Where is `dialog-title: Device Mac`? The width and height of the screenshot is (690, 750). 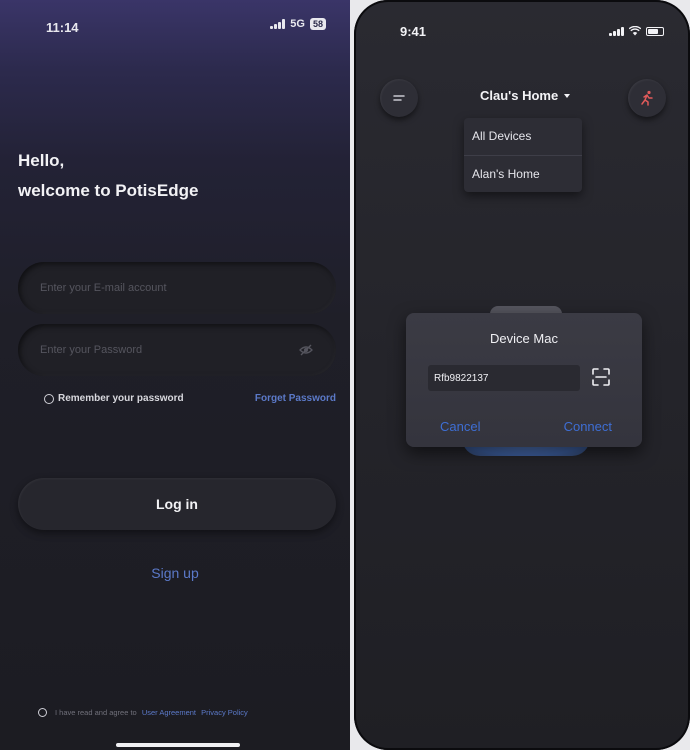
dialog-title: Device Mac is located at coordinates (524, 338).